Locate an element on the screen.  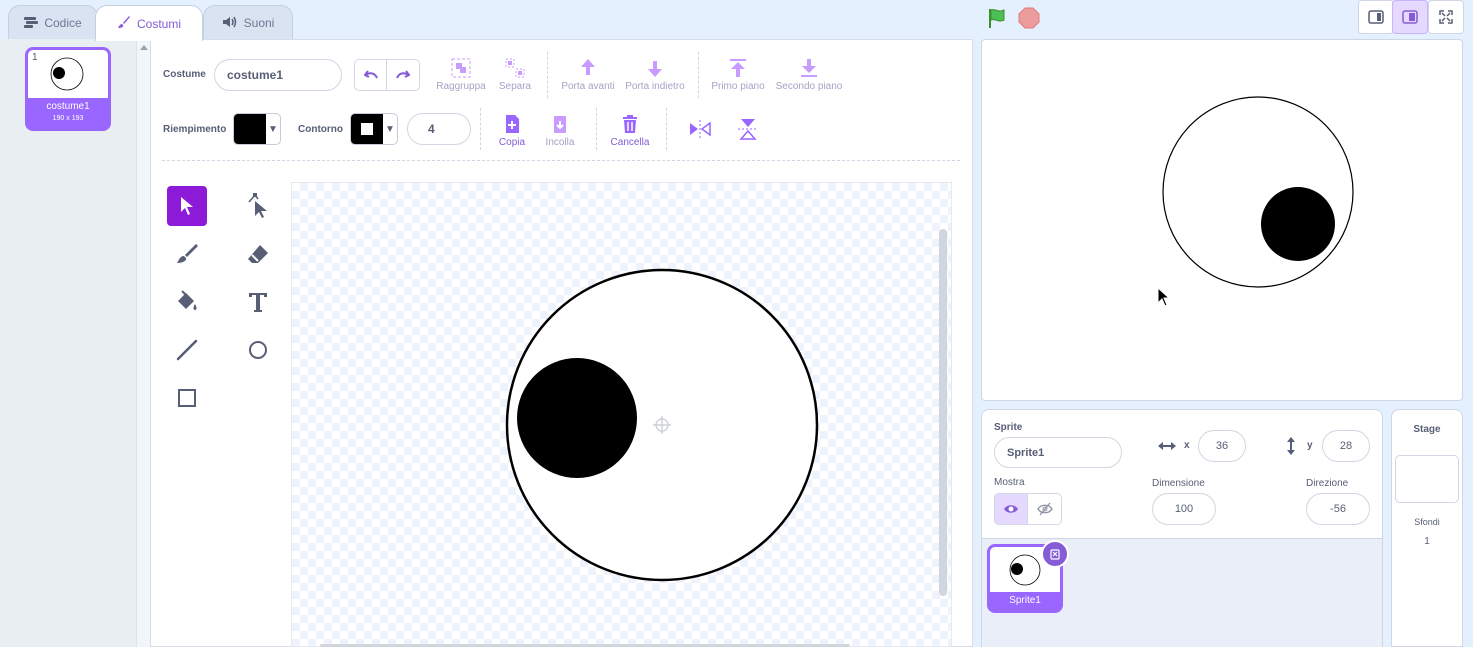
group-button: Raggruppa is located at coordinates (461, 74).